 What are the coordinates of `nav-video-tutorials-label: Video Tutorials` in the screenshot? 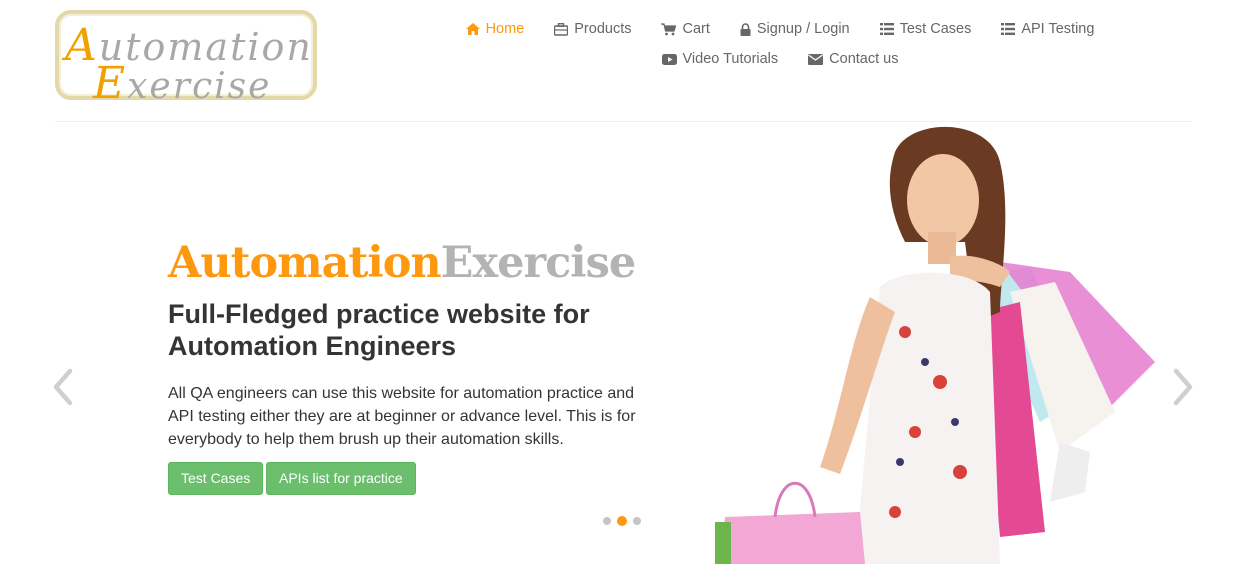 It's located at (730, 59).